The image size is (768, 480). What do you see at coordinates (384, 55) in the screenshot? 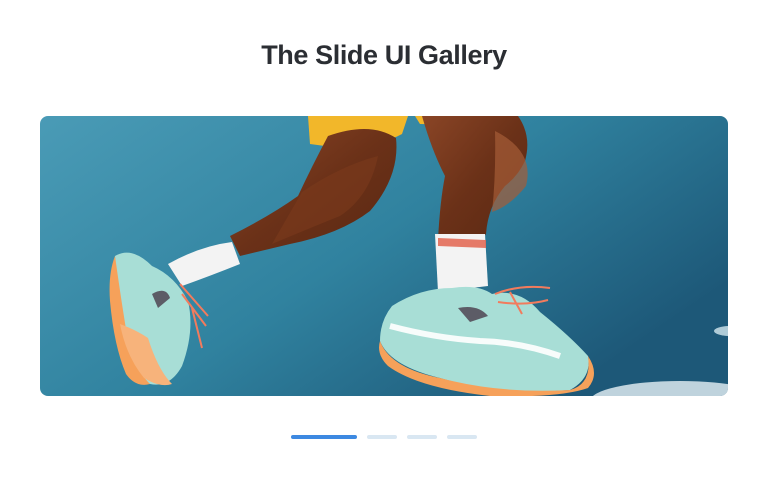
I see `page-title: The Slide UI Gallery` at bounding box center [384, 55].